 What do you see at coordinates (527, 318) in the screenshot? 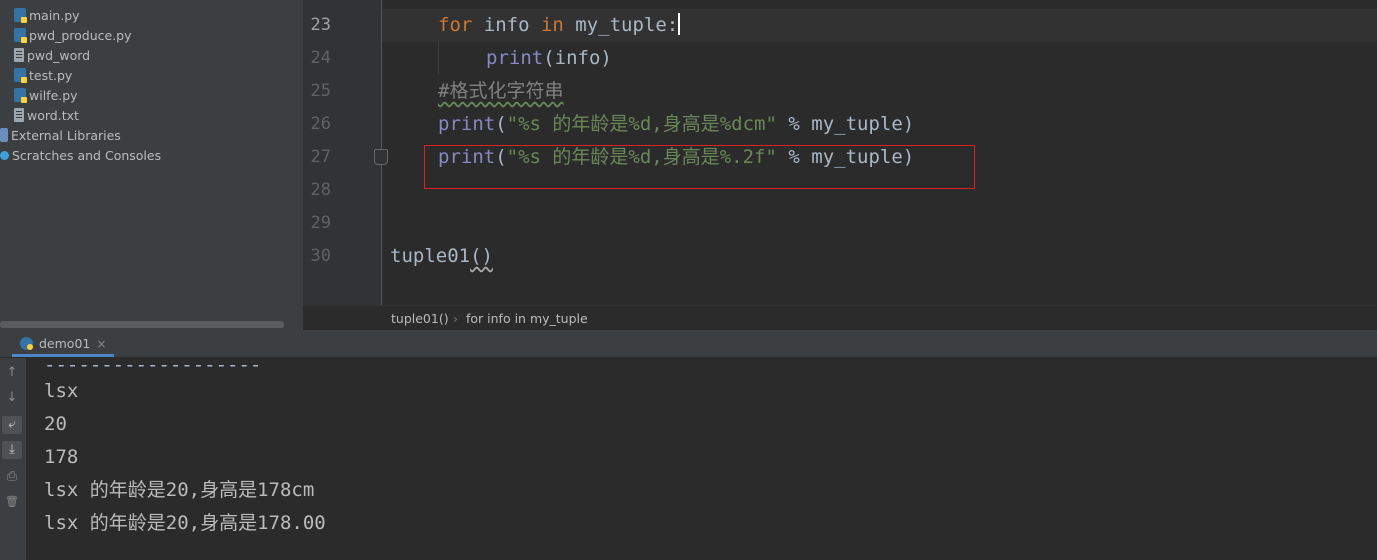
I see `breadcrumb-block: for info in my_tuple` at bounding box center [527, 318].